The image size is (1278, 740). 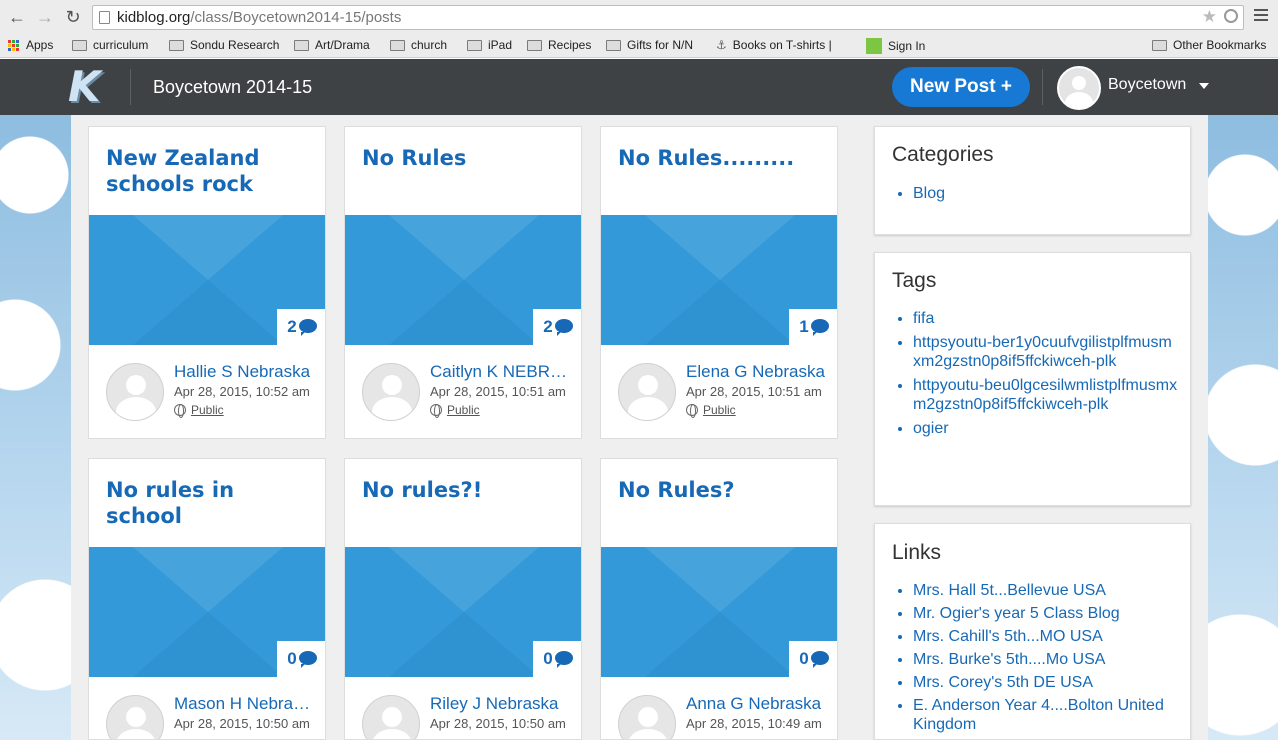 I want to click on page-icon: ⚓, so click(x=721, y=45).